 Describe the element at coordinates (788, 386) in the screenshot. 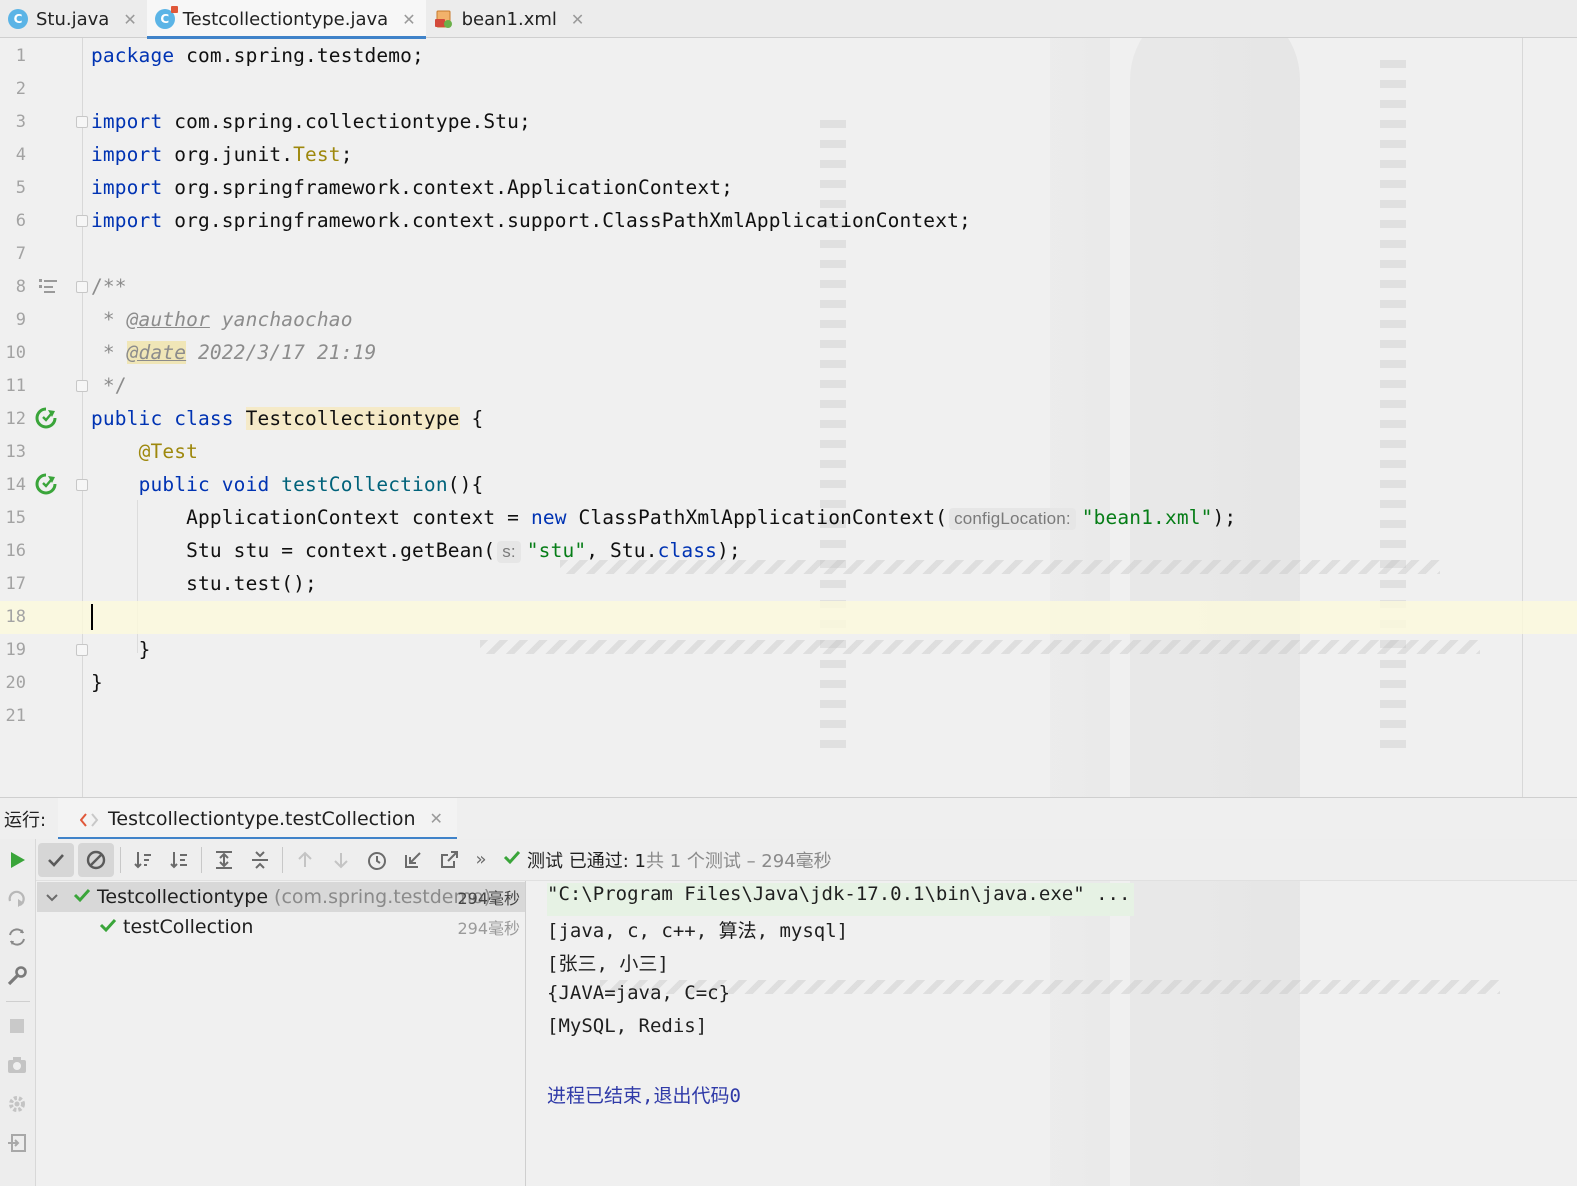

I see `code-line: 11 */` at that location.